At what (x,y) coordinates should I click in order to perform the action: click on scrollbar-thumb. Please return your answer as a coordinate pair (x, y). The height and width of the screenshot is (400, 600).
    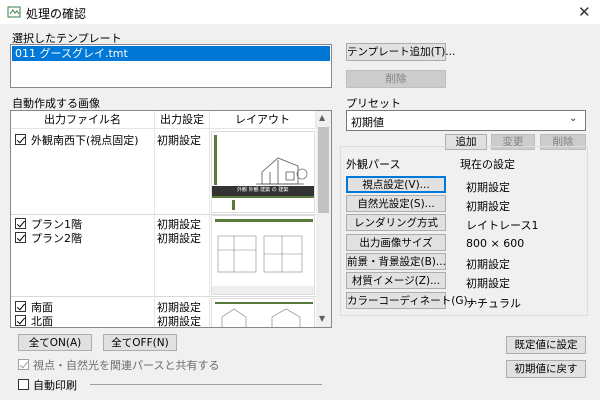
    Looking at the image, I should click on (323, 170).